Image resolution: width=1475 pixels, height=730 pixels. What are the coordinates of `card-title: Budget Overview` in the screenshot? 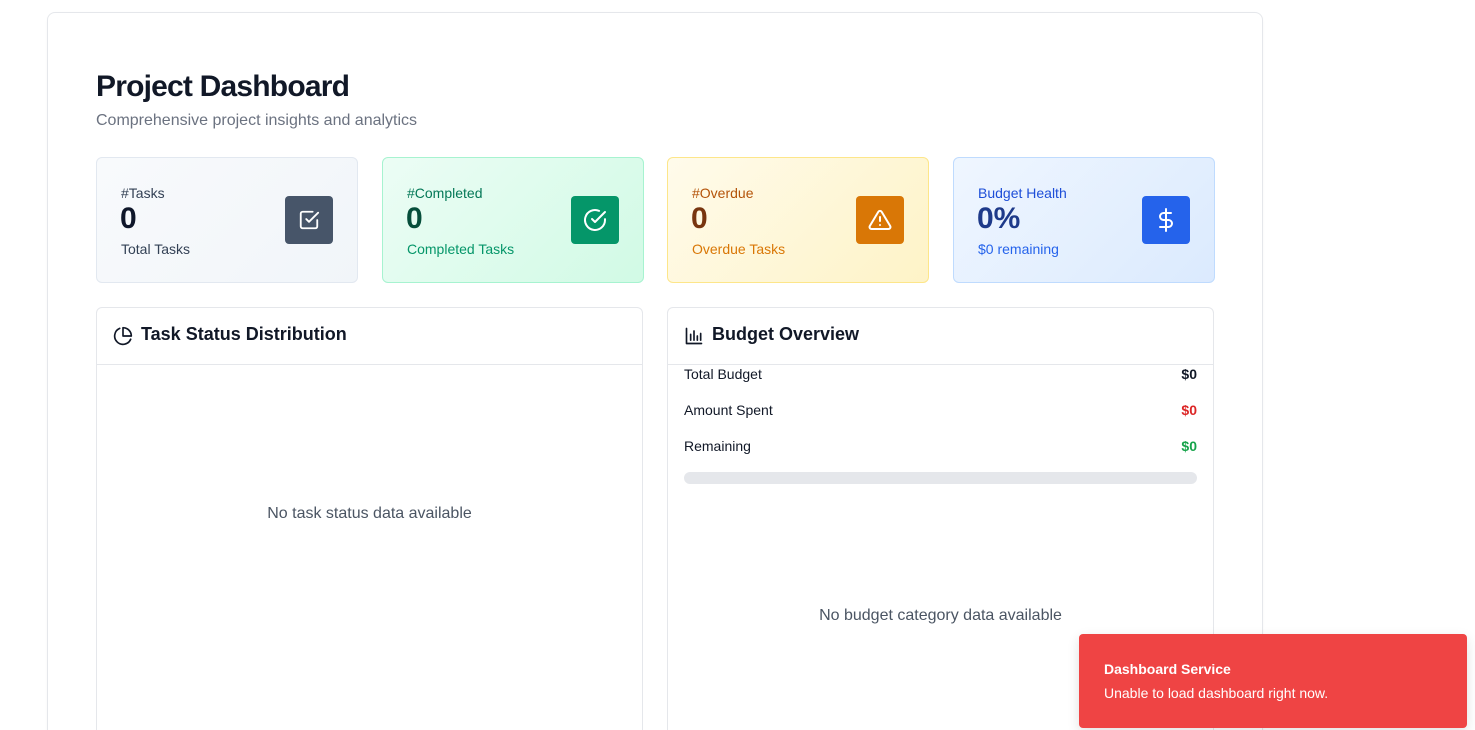 It's located at (786, 334).